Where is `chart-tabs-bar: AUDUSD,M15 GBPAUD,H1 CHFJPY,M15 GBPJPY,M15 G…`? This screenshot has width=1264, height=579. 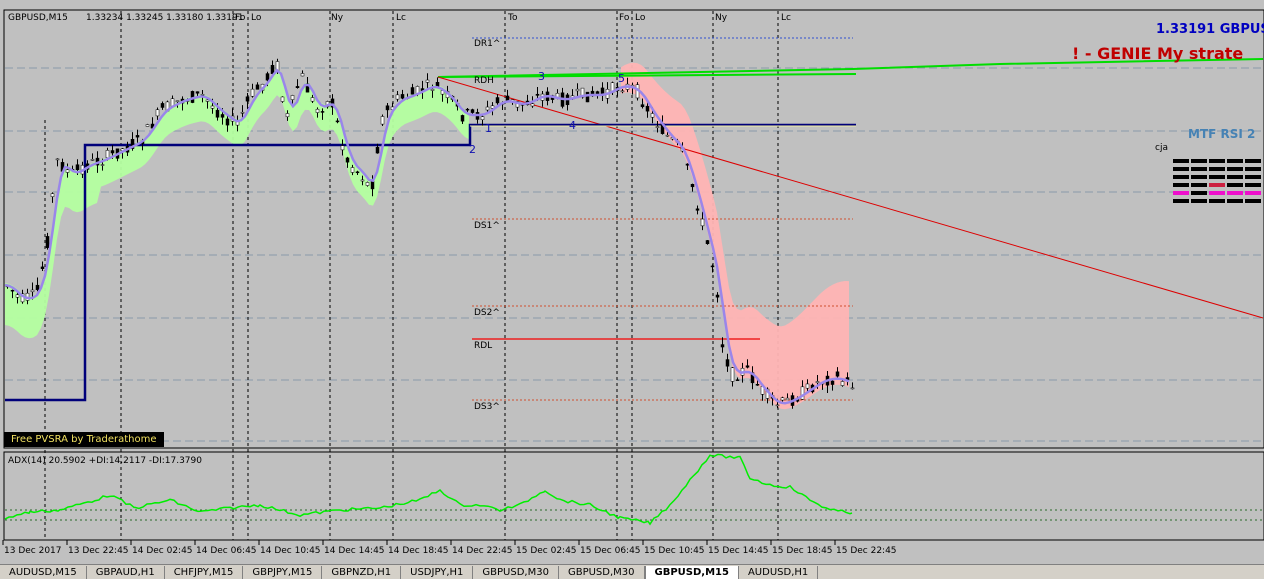
chart-tabs-bar: AUDUSD,M15 GBPAUD,H1 CHFJPY,M15 GBPJPY,M15 G… is located at coordinates (632, 571).